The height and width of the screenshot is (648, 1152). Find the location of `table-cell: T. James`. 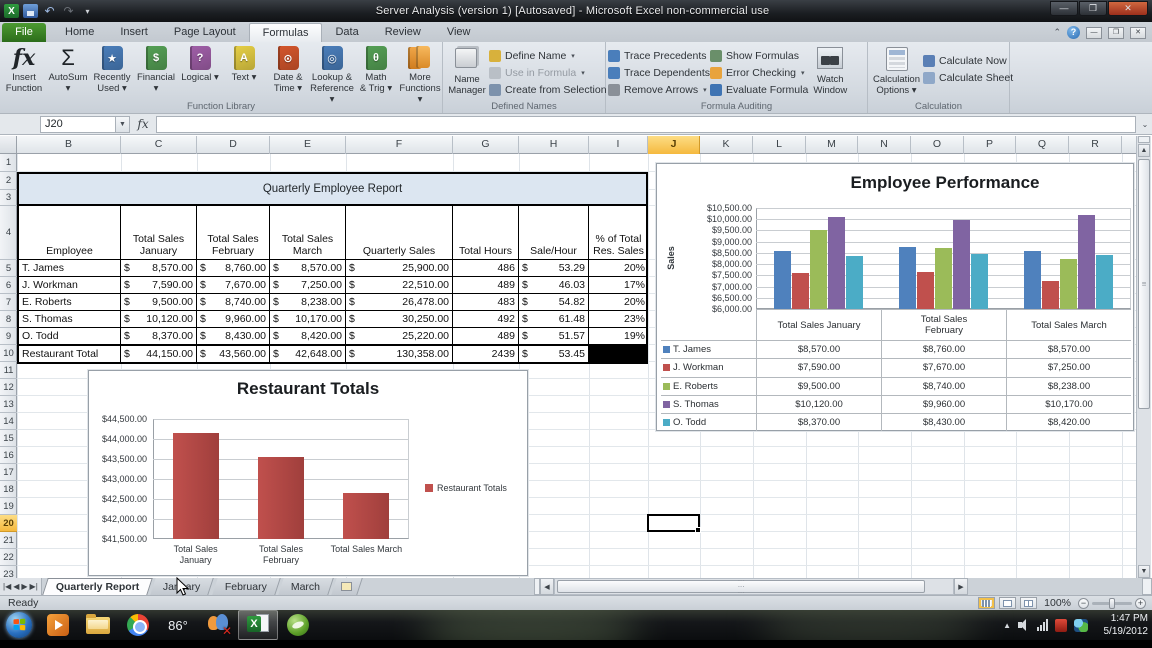

table-cell: T. James is located at coordinates (70, 268).